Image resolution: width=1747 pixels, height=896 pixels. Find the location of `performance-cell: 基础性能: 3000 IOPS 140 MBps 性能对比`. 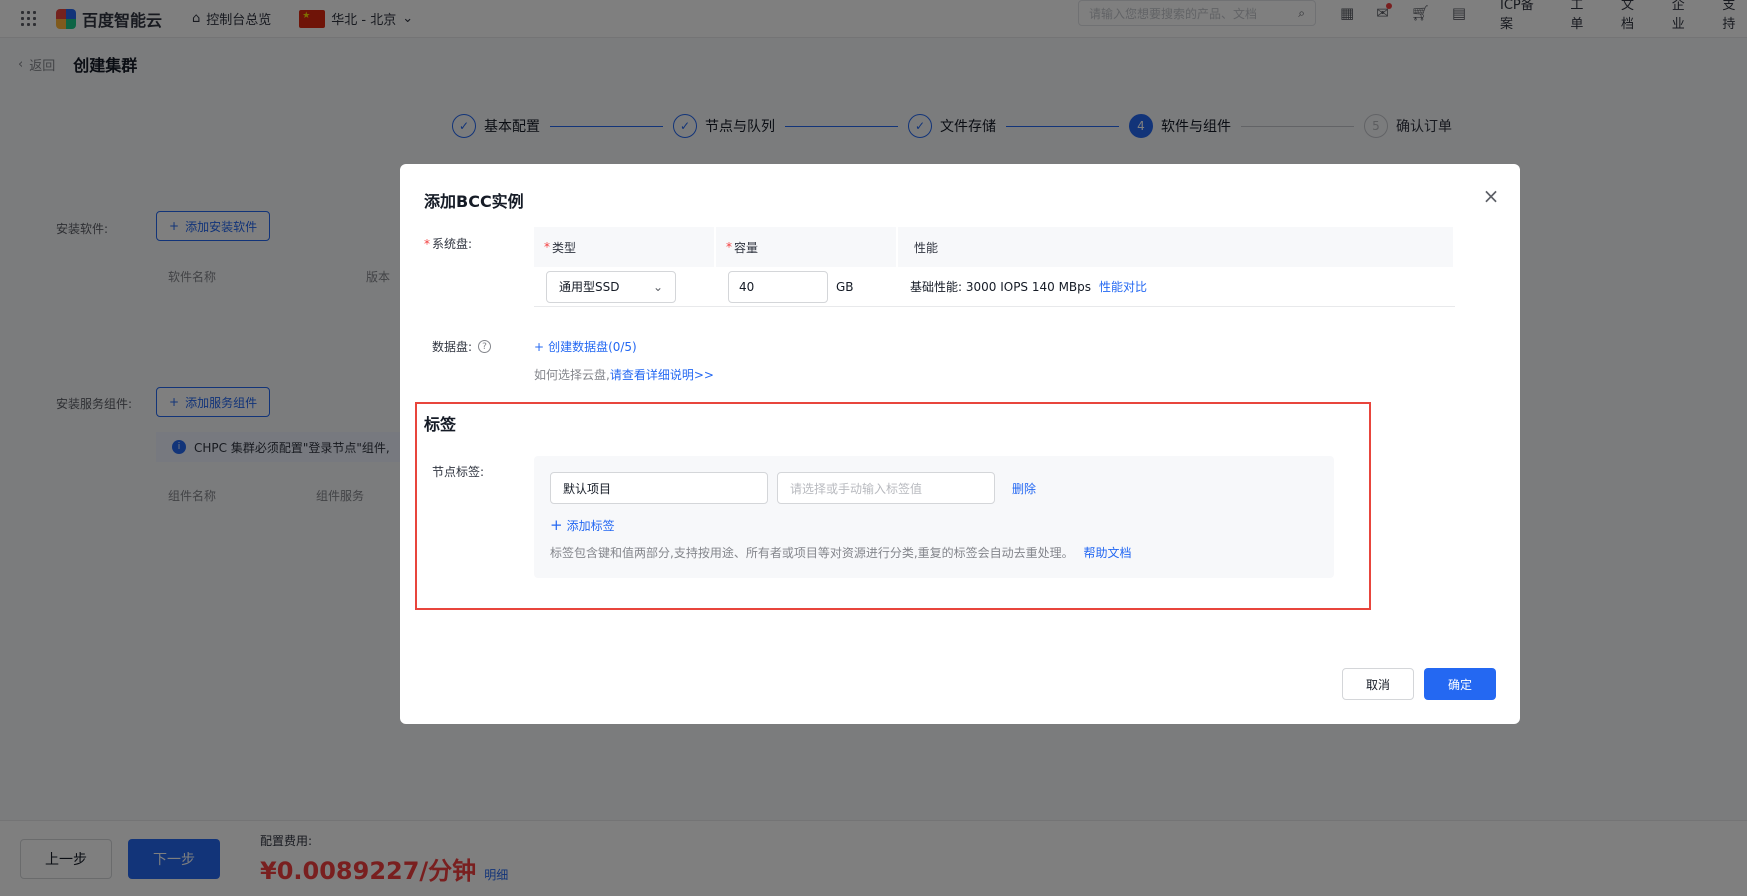

performance-cell: 基础性能: 3000 IOPS 140 MBps 性能对比 is located at coordinates (1176, 286).